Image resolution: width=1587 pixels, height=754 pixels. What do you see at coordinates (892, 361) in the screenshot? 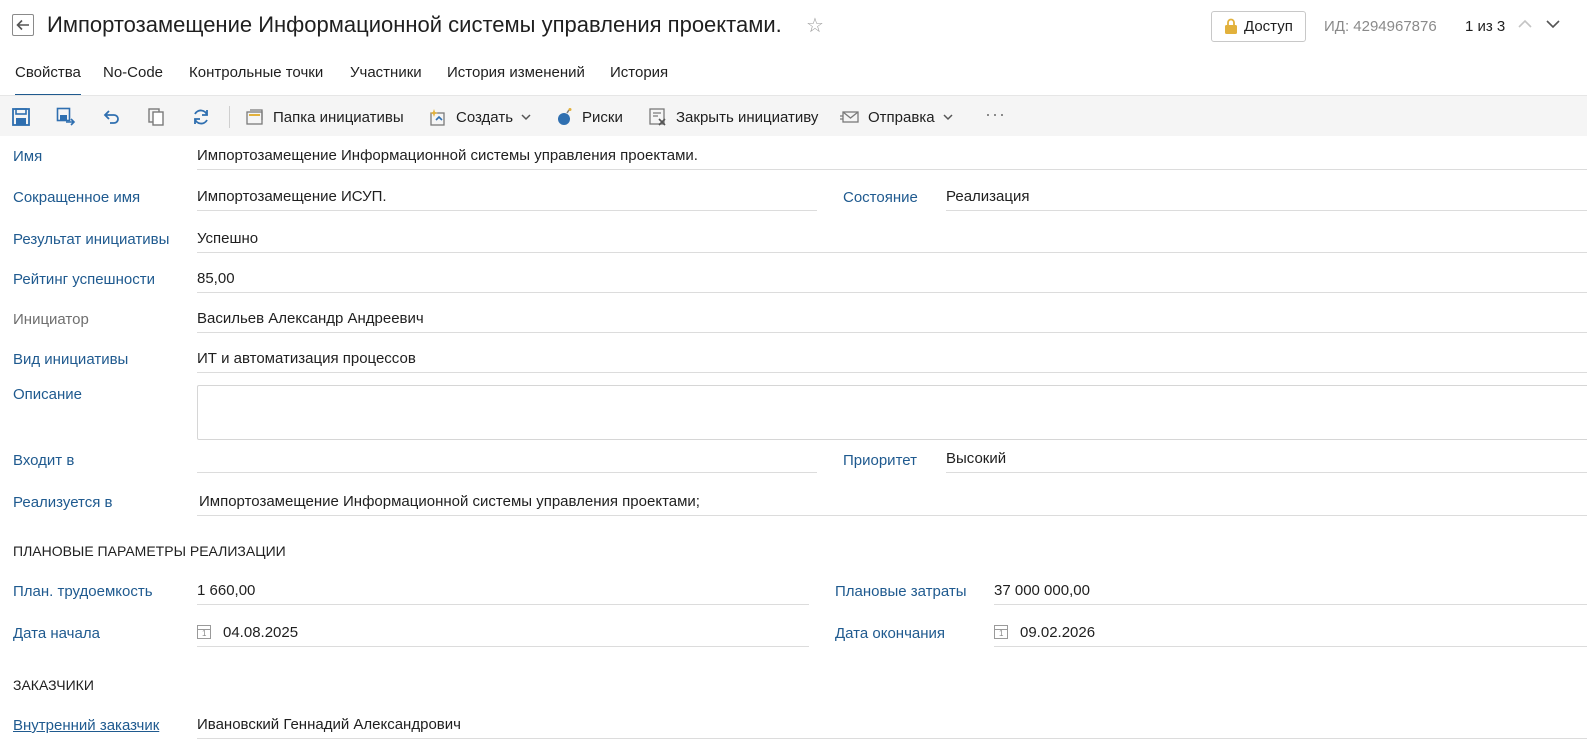
I see `kind-field: ИТ и автоматизация процессов` at bounding box center [892, 361].